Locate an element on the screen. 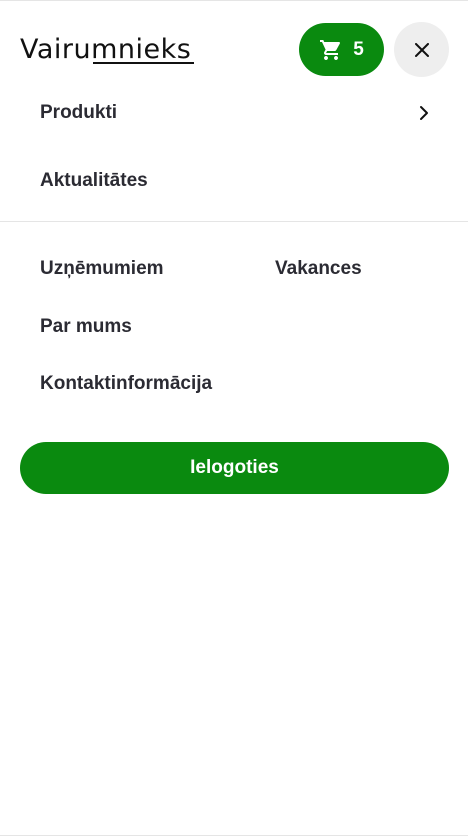 The width and height of the screenshot is (468, 836). shopping-cart-icon is located at coordinates (330, 49).